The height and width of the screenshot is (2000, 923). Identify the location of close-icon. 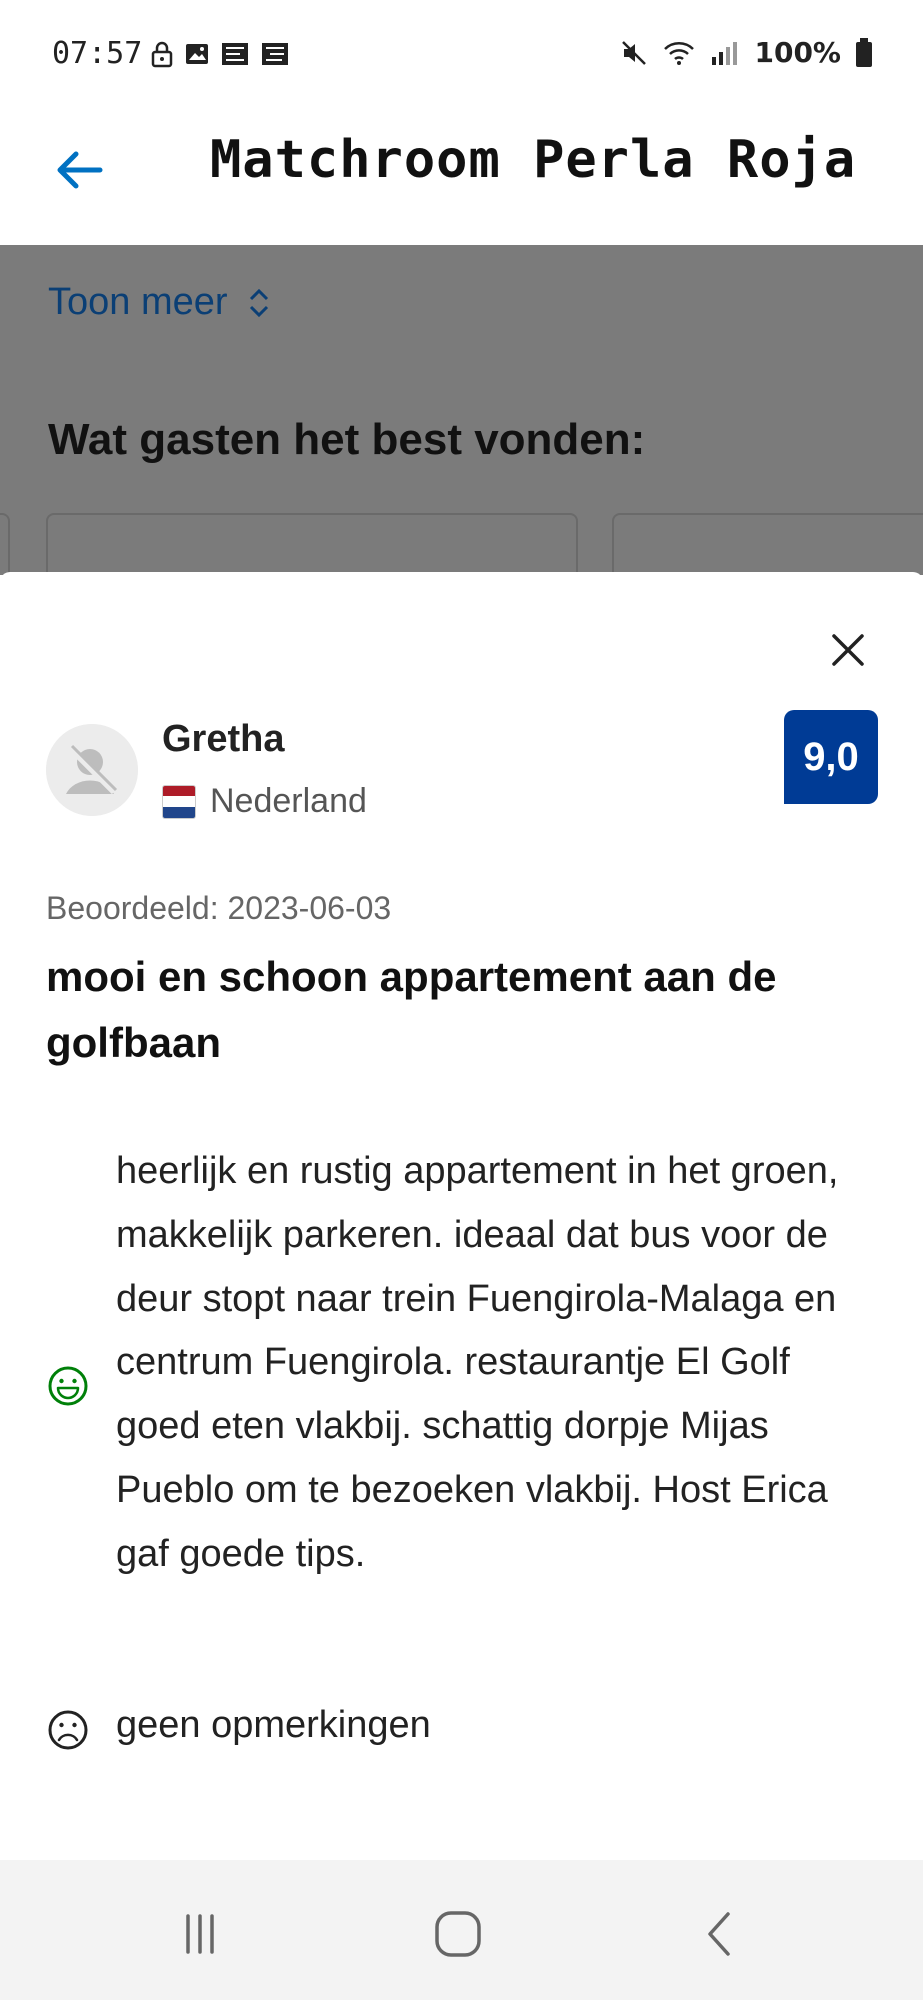
(848, 650).